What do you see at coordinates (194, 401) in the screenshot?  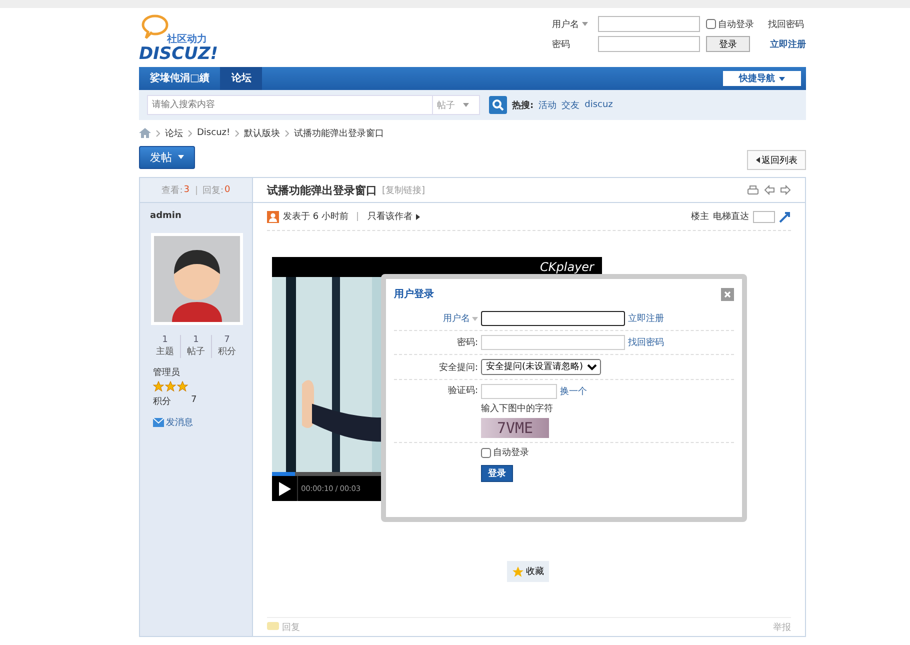 I see `points-value: 7` at bounding box center [194, 401].